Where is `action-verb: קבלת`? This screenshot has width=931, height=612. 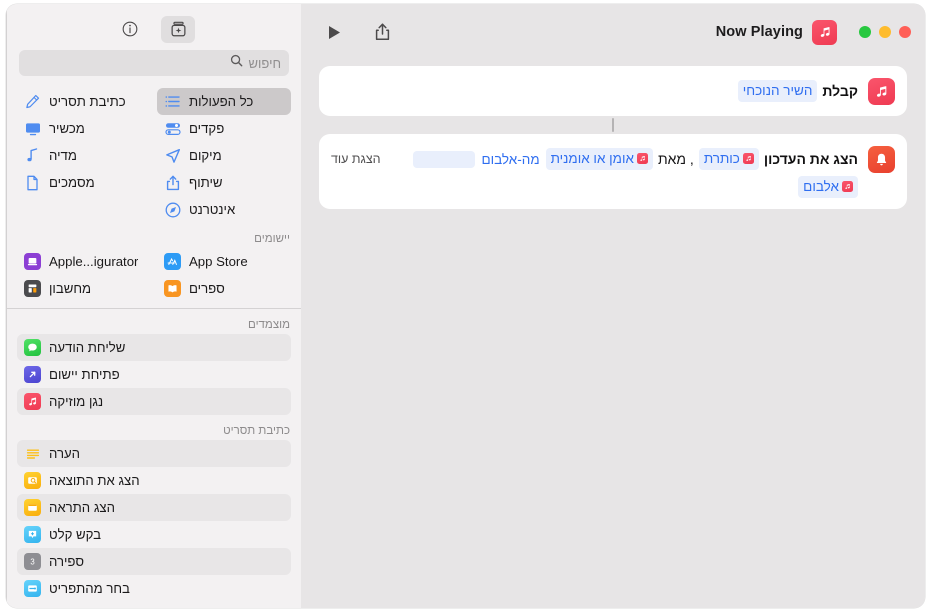
action-verb: קבלת is located at coordinates (840, 90).